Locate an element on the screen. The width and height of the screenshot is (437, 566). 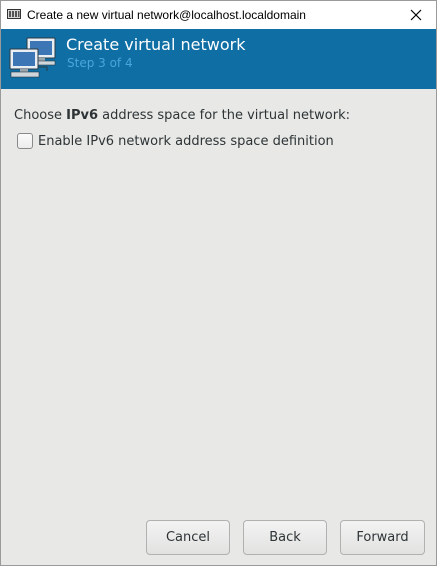
header-banner: Create virtual network Step 3 of 4 is located at coordinates (218, 59).